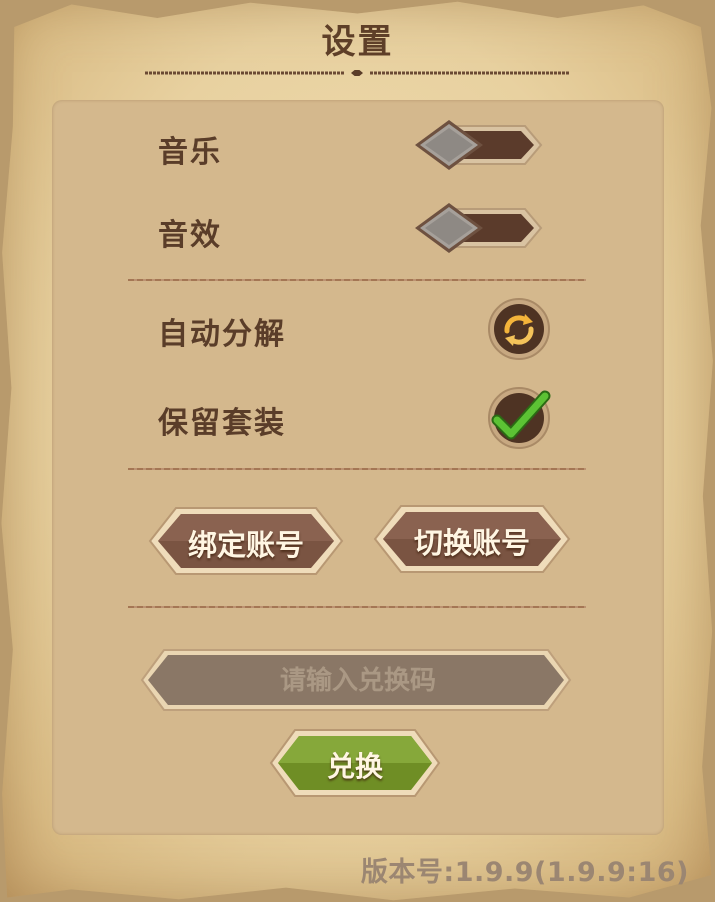 This screenshot has width=715, height=902. I want to click on redeem-button: 兑换, so click(355, 763).